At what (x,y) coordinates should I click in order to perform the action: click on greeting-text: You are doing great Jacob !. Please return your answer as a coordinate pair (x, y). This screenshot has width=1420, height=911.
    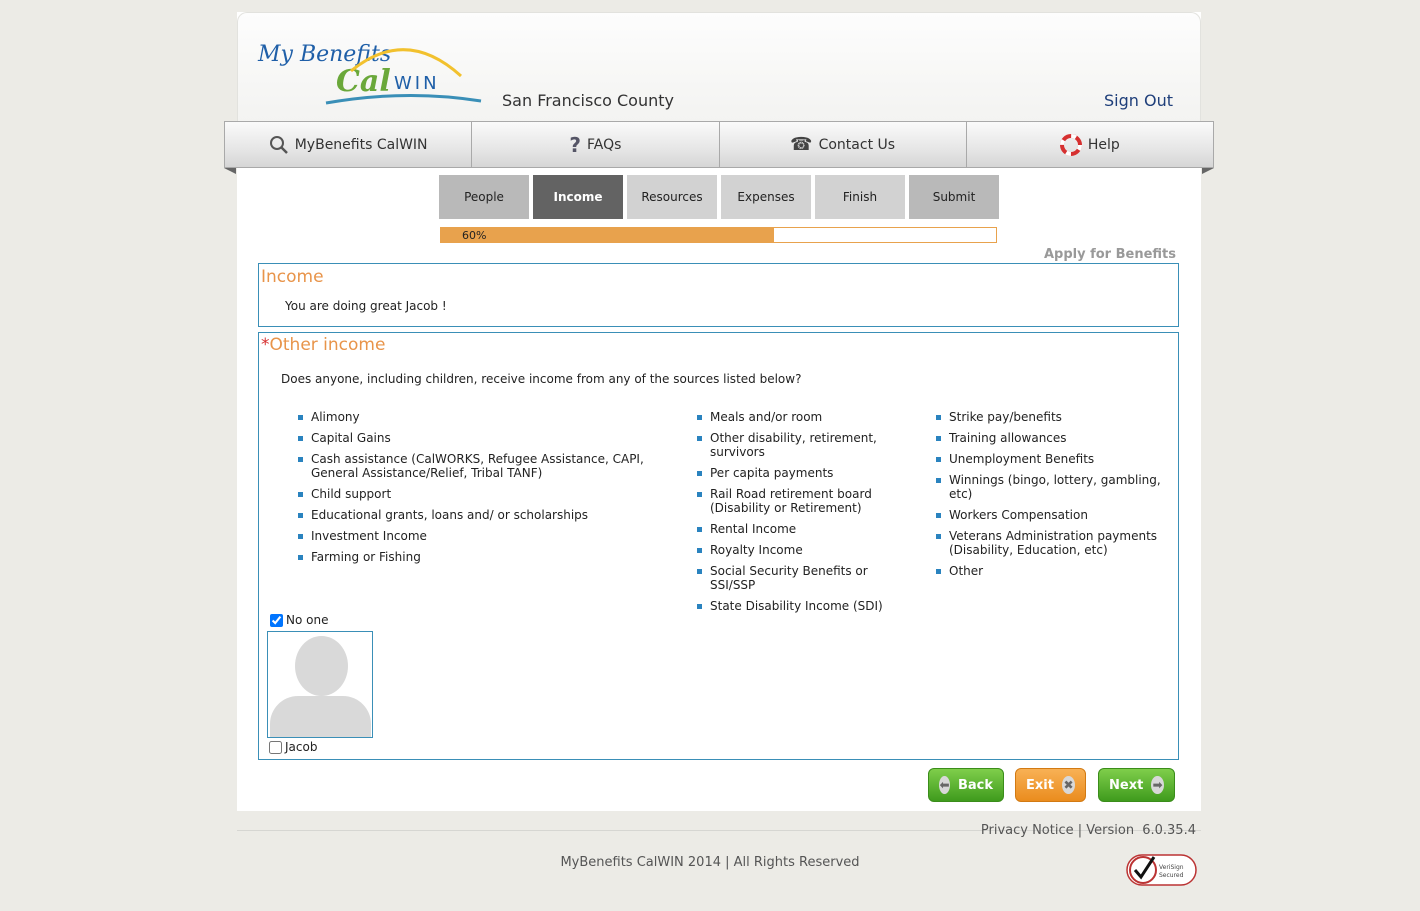
    Looking at the image, I should click on (366, 306).